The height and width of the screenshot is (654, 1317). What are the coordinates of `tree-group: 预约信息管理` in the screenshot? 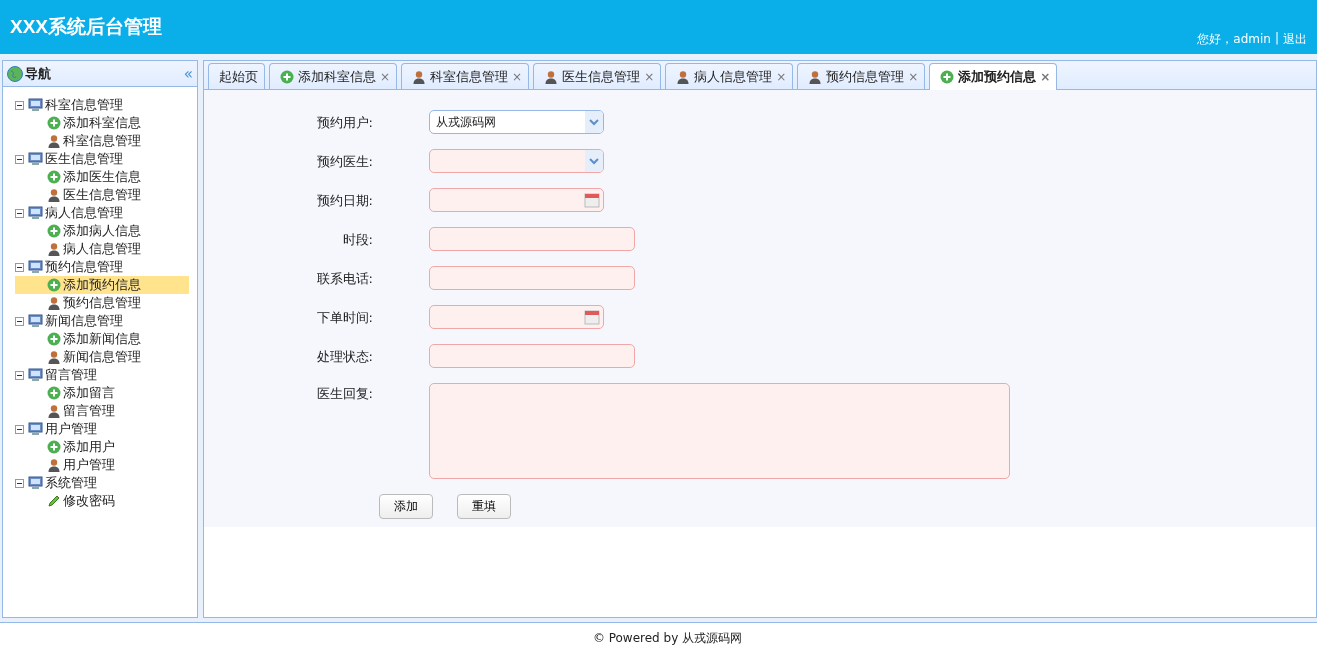 It's located at (102, 267).